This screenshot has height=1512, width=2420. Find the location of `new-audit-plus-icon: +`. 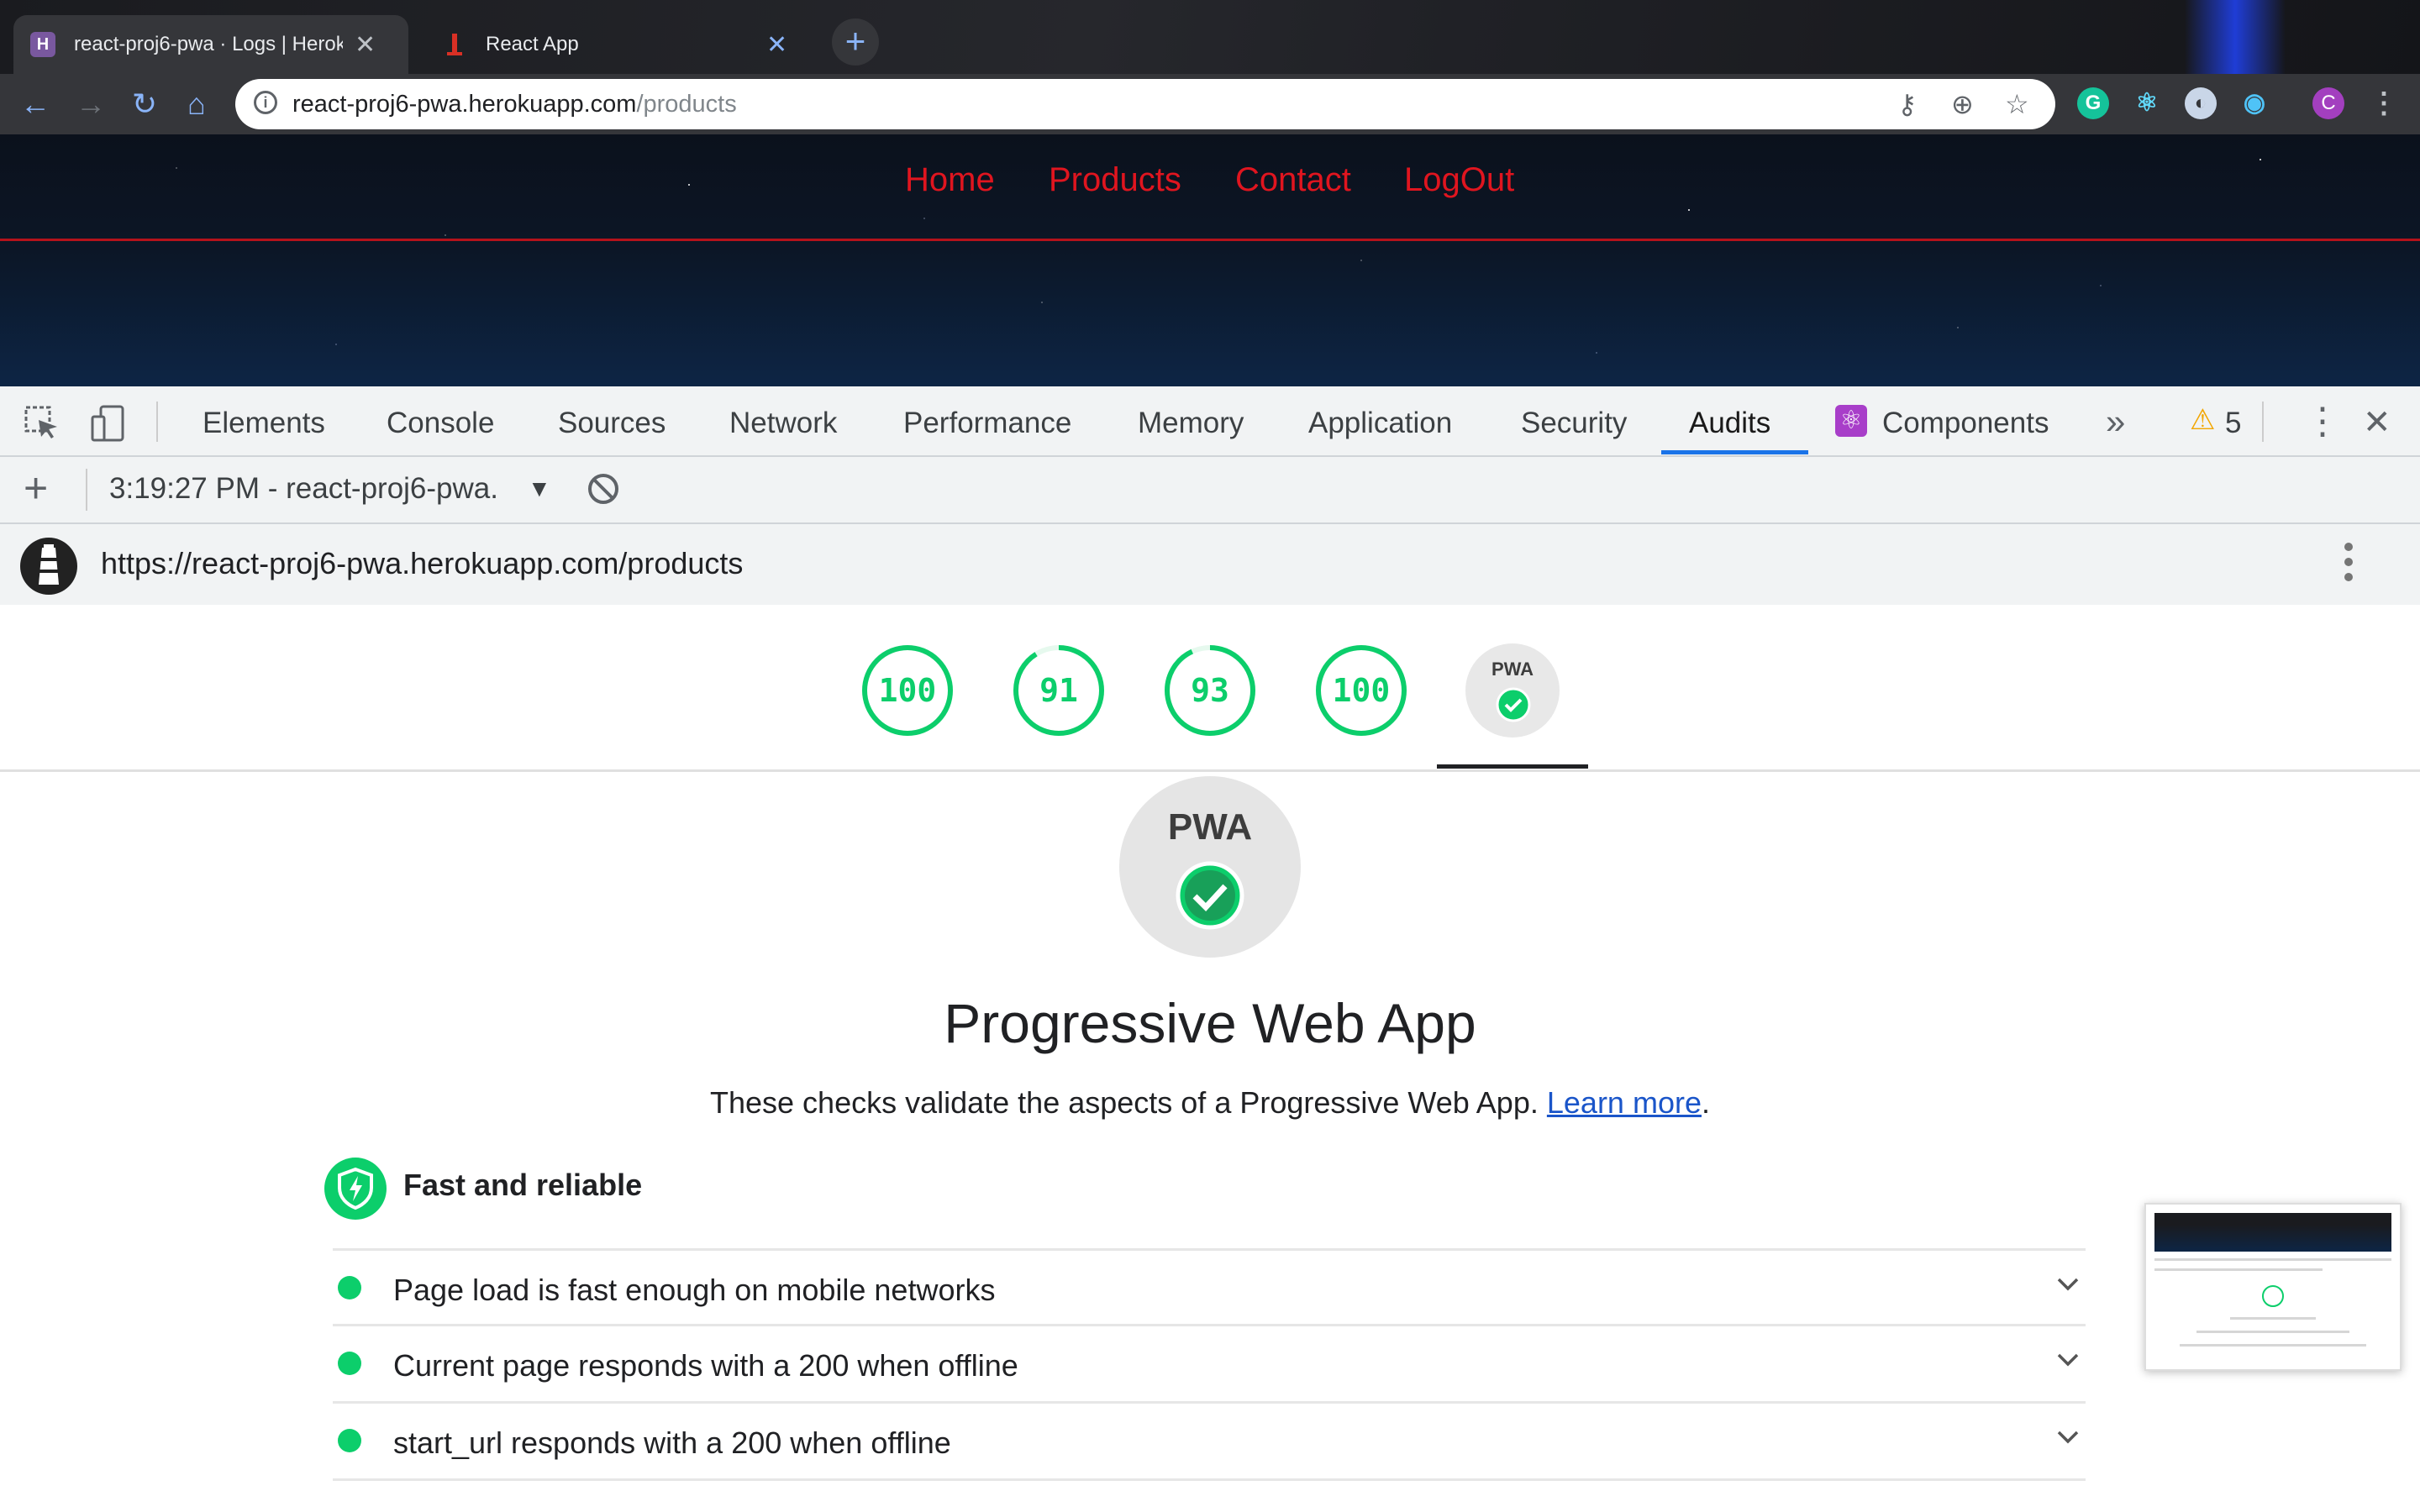

new-audit-plus-icon: + is located at coordinates (36, 488).